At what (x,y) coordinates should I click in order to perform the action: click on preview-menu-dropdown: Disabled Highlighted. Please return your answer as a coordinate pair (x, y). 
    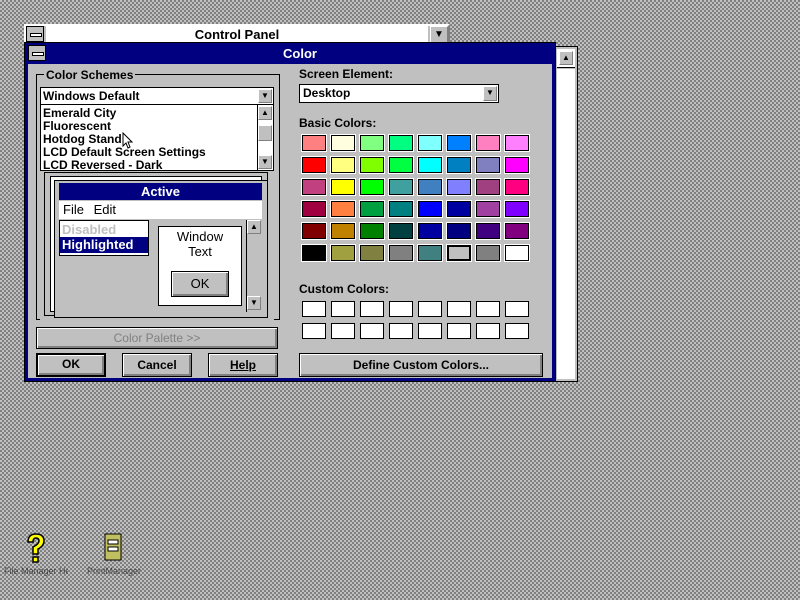
    Looking at the image, I should click on (104, 238).